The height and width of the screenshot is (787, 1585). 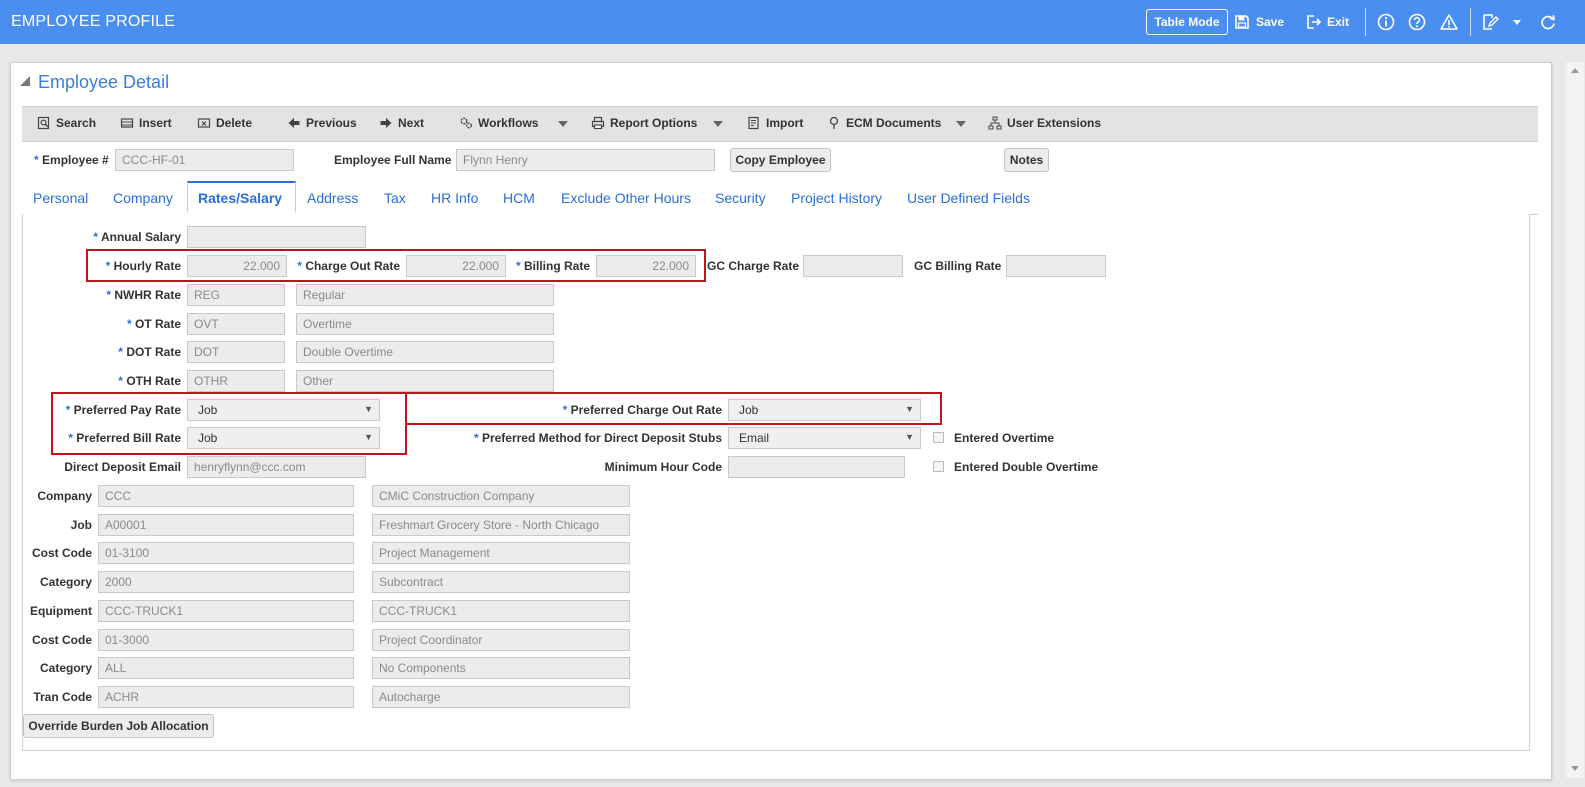 I want to click on report-options-dropdown-icon, so click(x=718, y=124).